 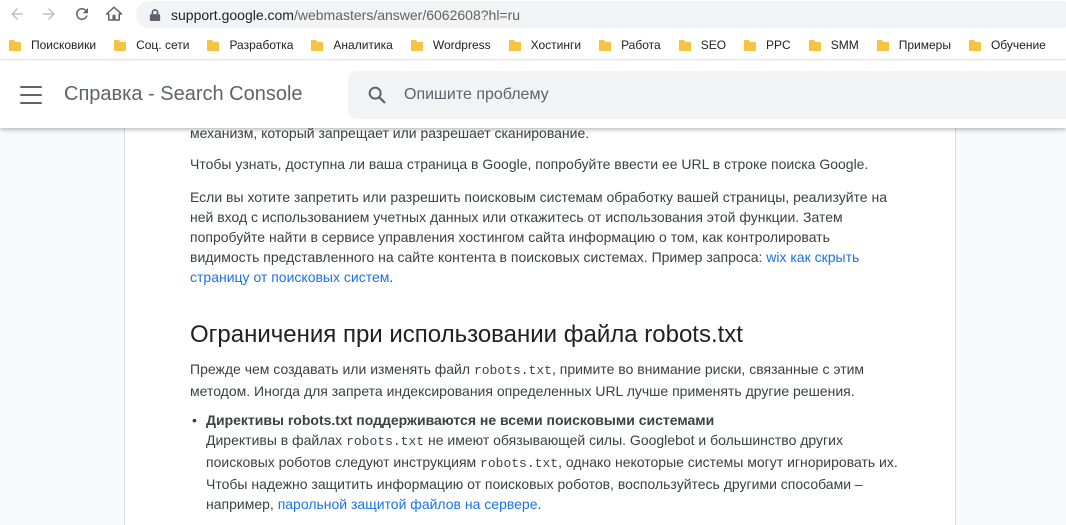 I want to click on bookmark-item: Соц. сети, so click(x=151, y=45).